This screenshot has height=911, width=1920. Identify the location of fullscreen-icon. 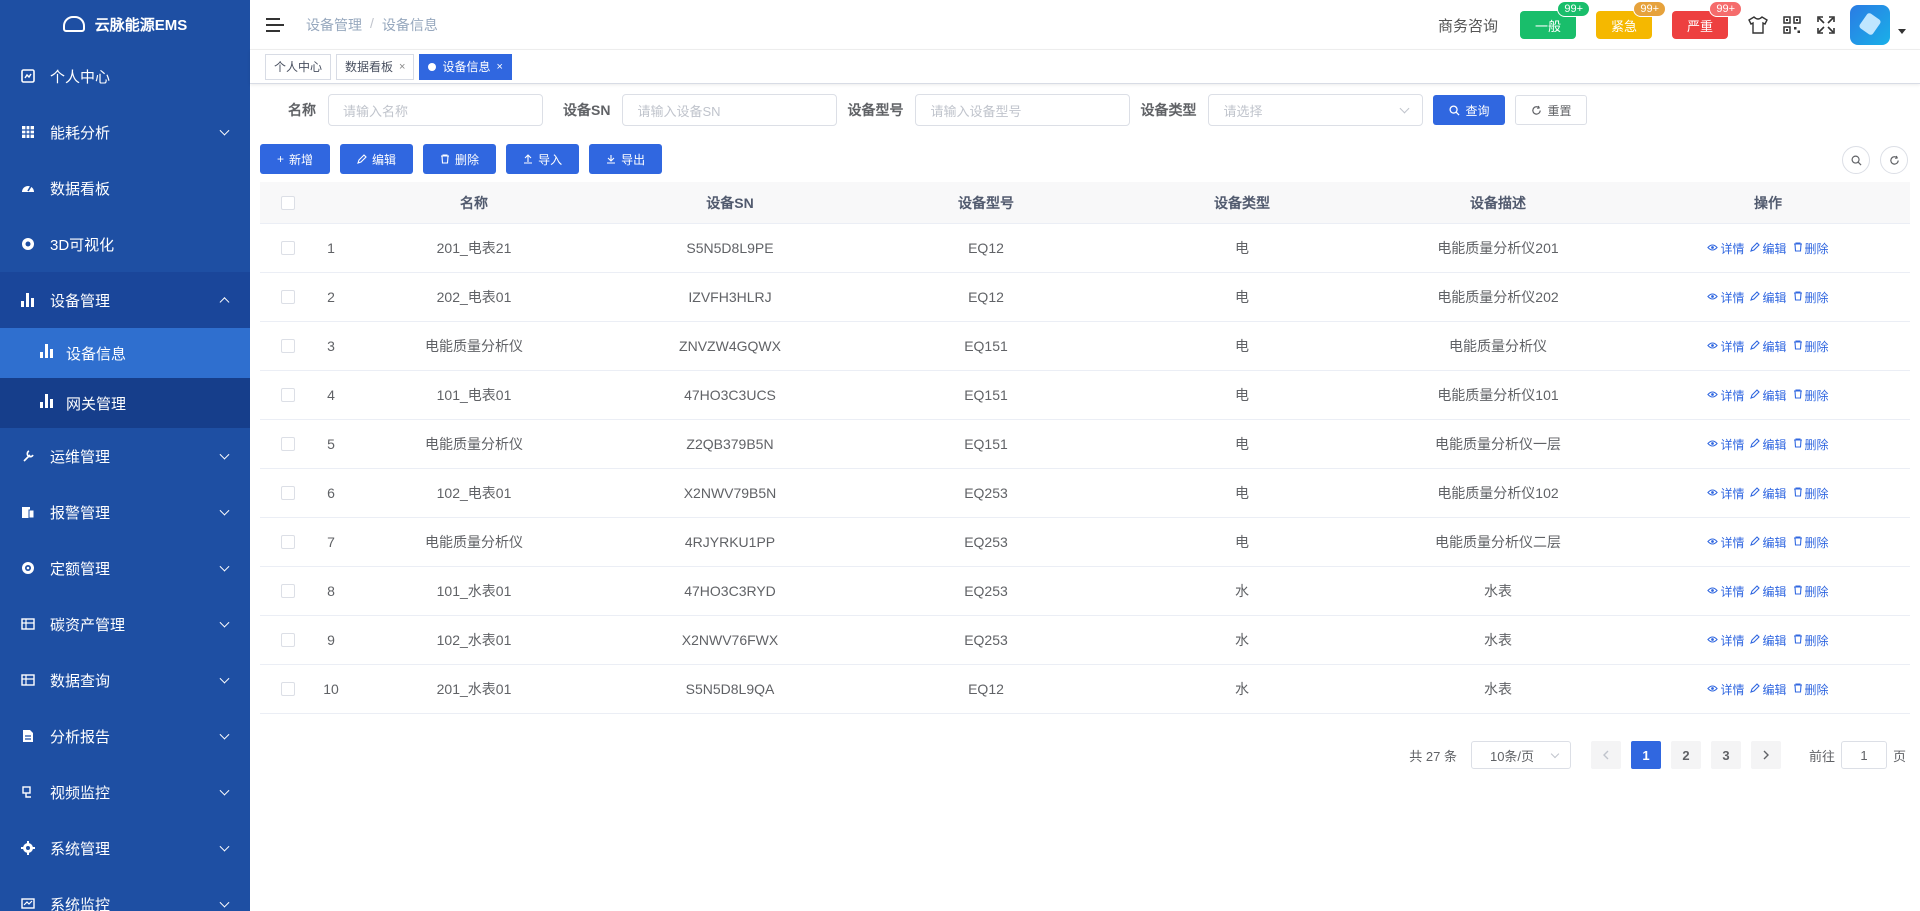
(1826, 25).